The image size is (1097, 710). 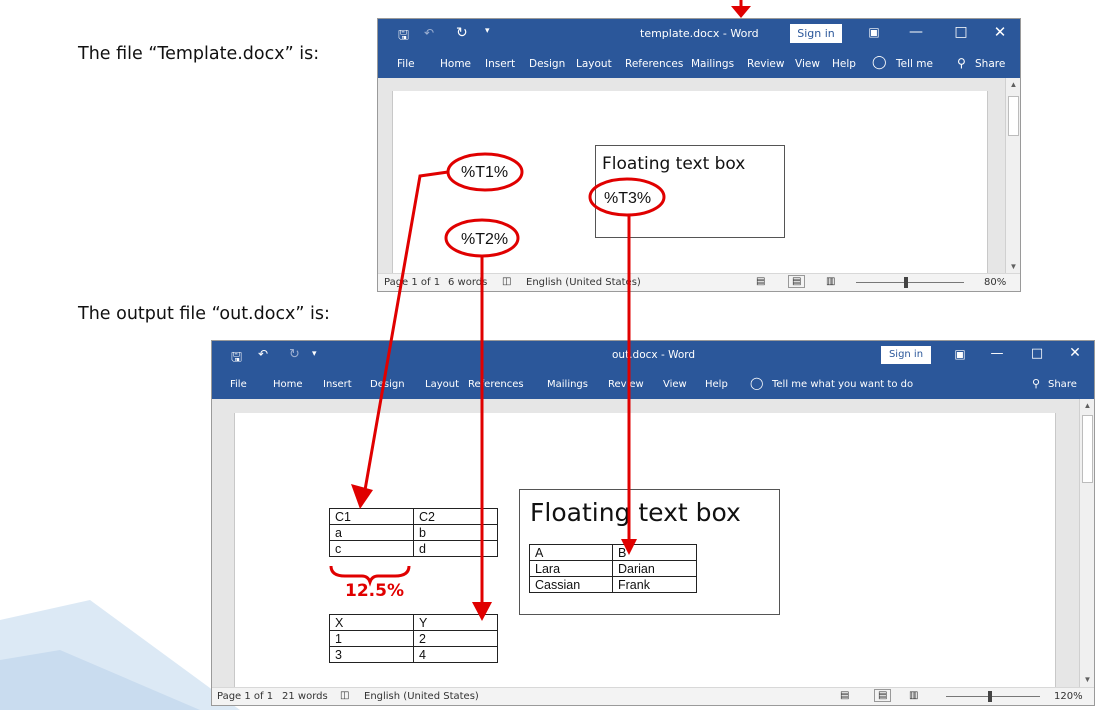 I want to click on table-row: ab, so click(x=413, y=532).